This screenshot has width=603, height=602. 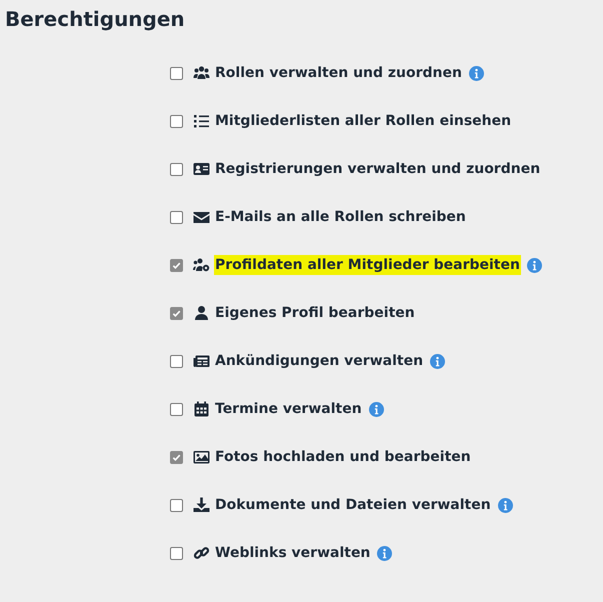 What do you see at coordinates (201, 409) in the screenshot?
I see `calendar-icon` at bounding box center [201, 409].